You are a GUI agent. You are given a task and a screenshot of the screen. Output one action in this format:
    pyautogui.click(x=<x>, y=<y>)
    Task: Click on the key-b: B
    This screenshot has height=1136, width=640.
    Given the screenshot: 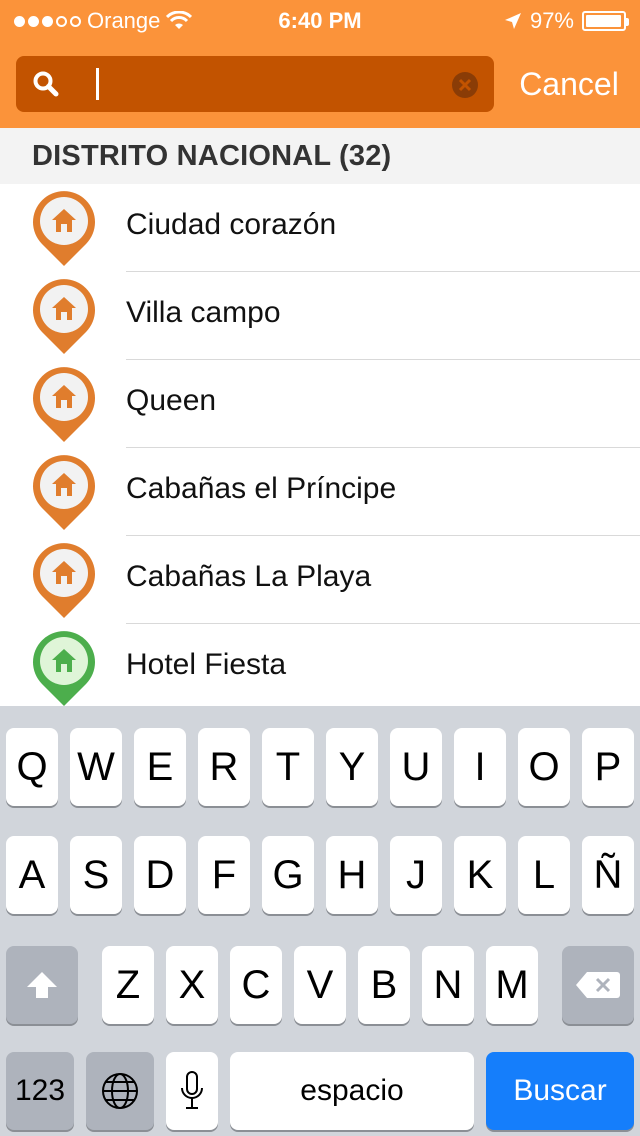 What is the action you would take?
    pyautogui.click(x=384, y=985)
    